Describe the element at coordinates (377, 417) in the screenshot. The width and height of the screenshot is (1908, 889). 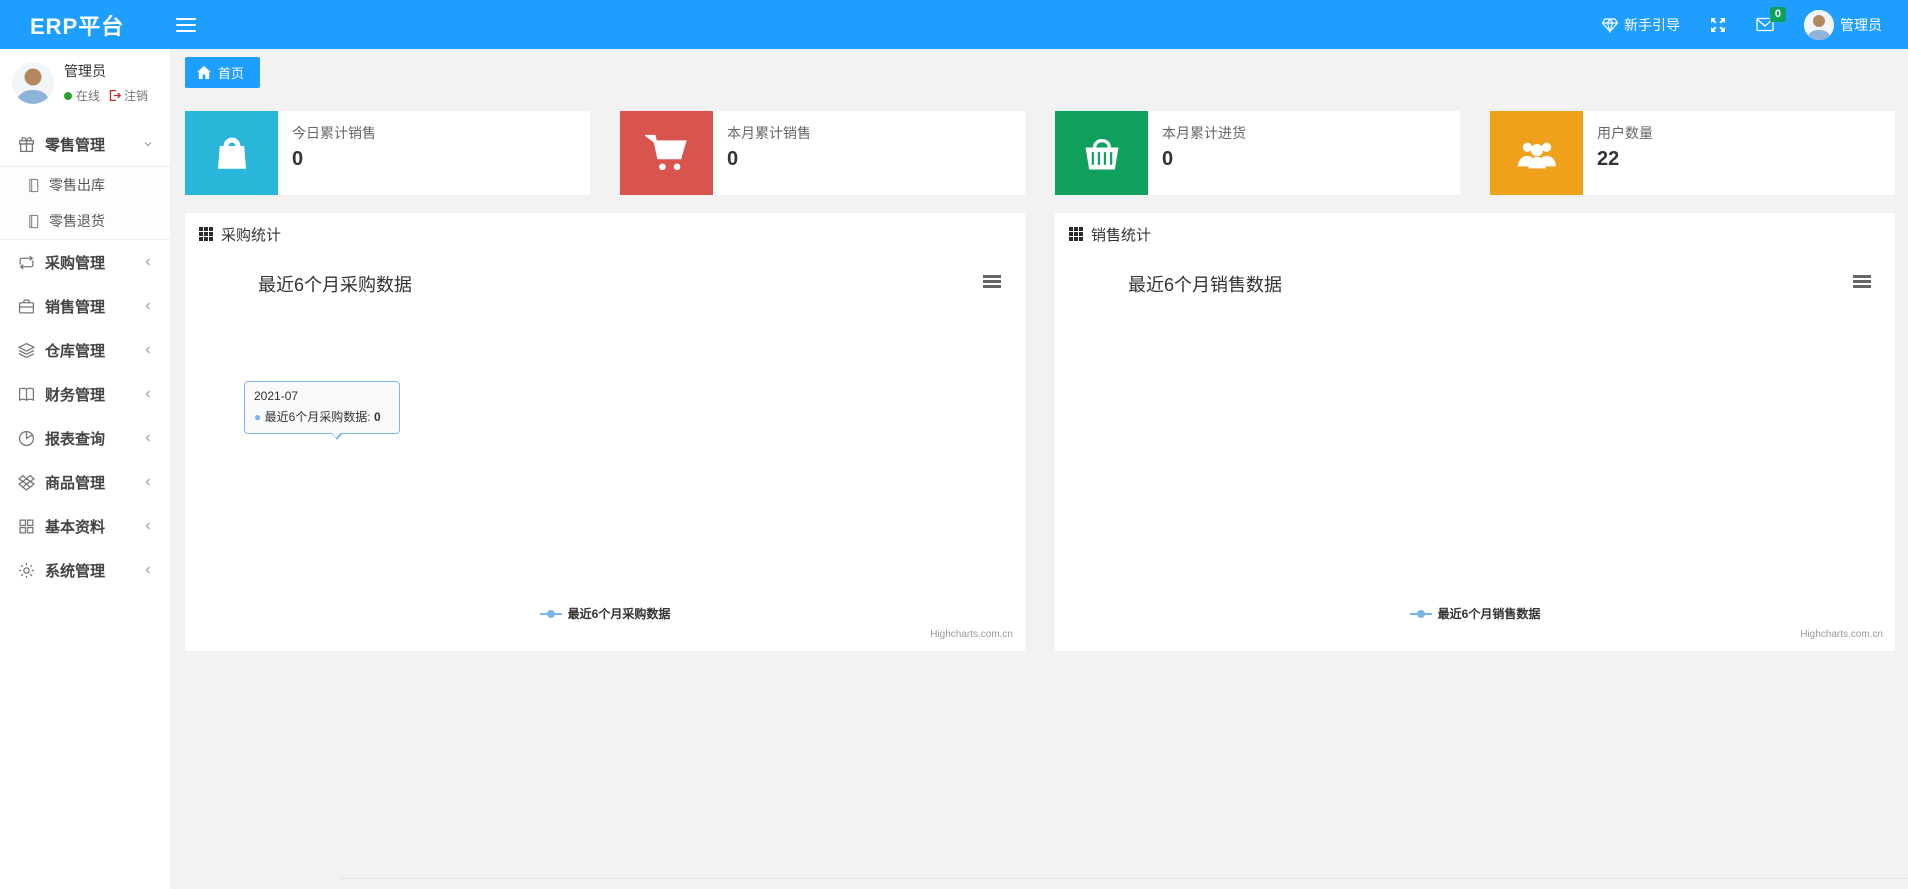
I see `tooltip-value: 0` at that location.